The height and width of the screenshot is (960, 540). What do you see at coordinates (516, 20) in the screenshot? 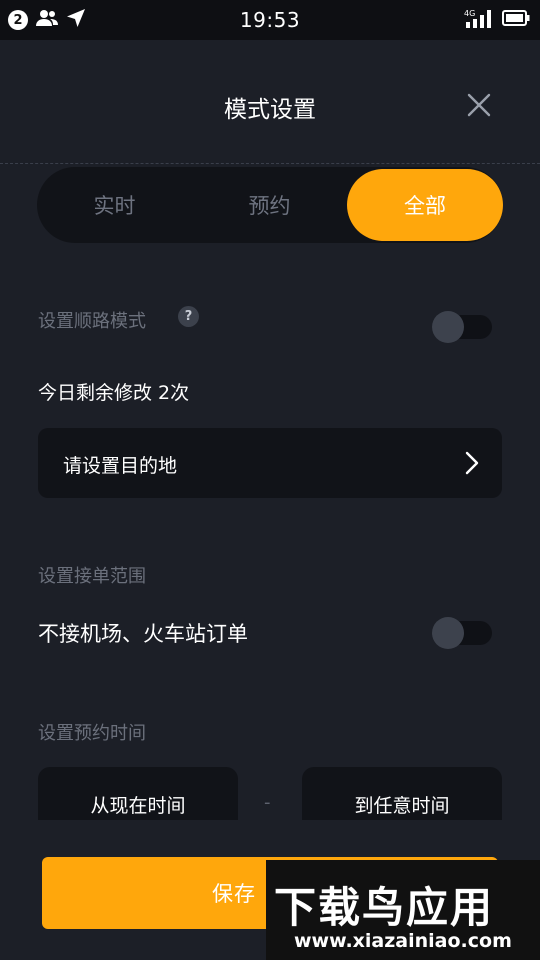
I see `battery-icon` at bounding box center [516, 20].